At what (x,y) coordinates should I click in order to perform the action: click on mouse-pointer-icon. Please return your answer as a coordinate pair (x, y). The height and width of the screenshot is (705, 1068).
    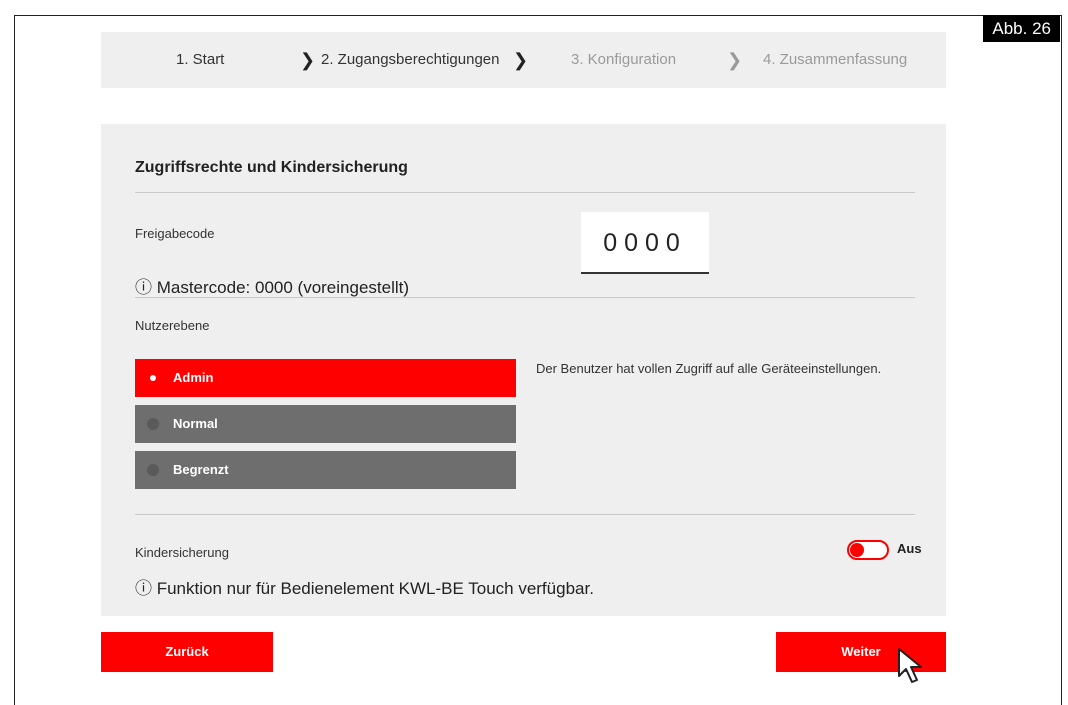
    Looking at the image, I should click on (910, 665).